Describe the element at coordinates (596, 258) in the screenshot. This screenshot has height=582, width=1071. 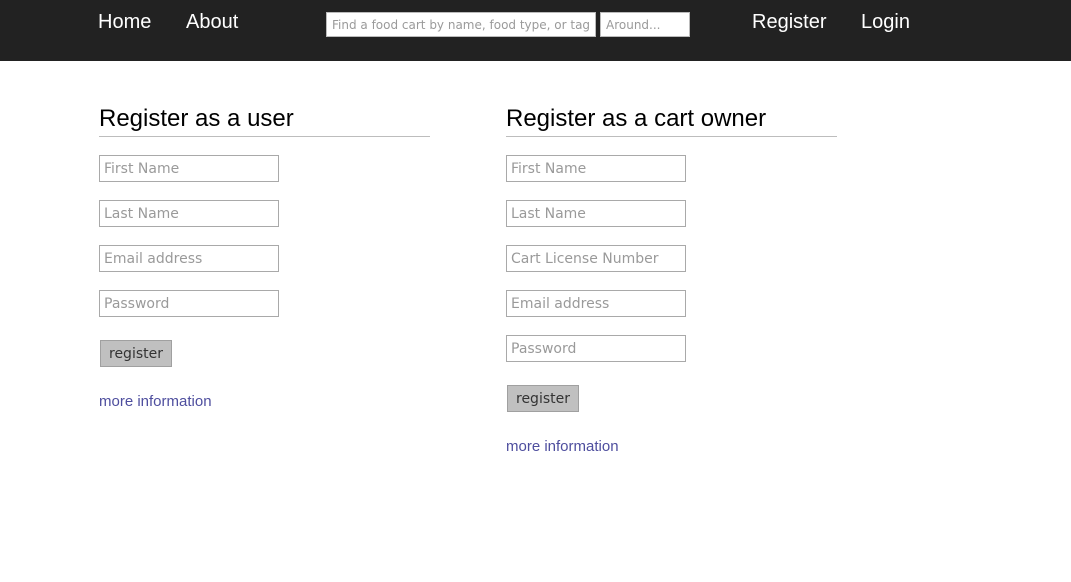
I see `cart-license-field` at that location.